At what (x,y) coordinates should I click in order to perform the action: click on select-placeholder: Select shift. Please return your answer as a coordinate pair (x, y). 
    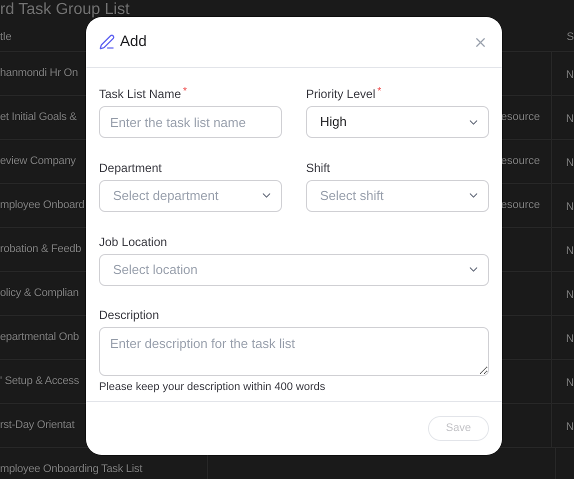
    Looking at the image, I should click on (352, 196).